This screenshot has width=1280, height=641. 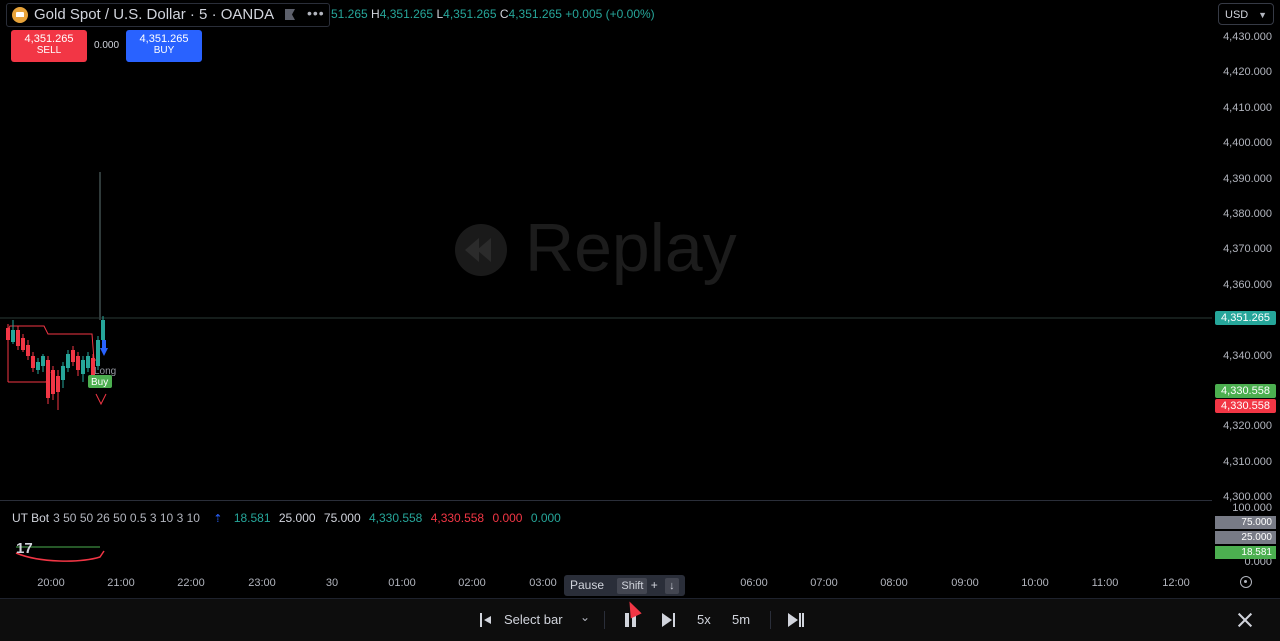 What do you see at coordinates (316, 13) in the screenshot?
I see `more-options-icon: •••` at bounding box center [316, 13].